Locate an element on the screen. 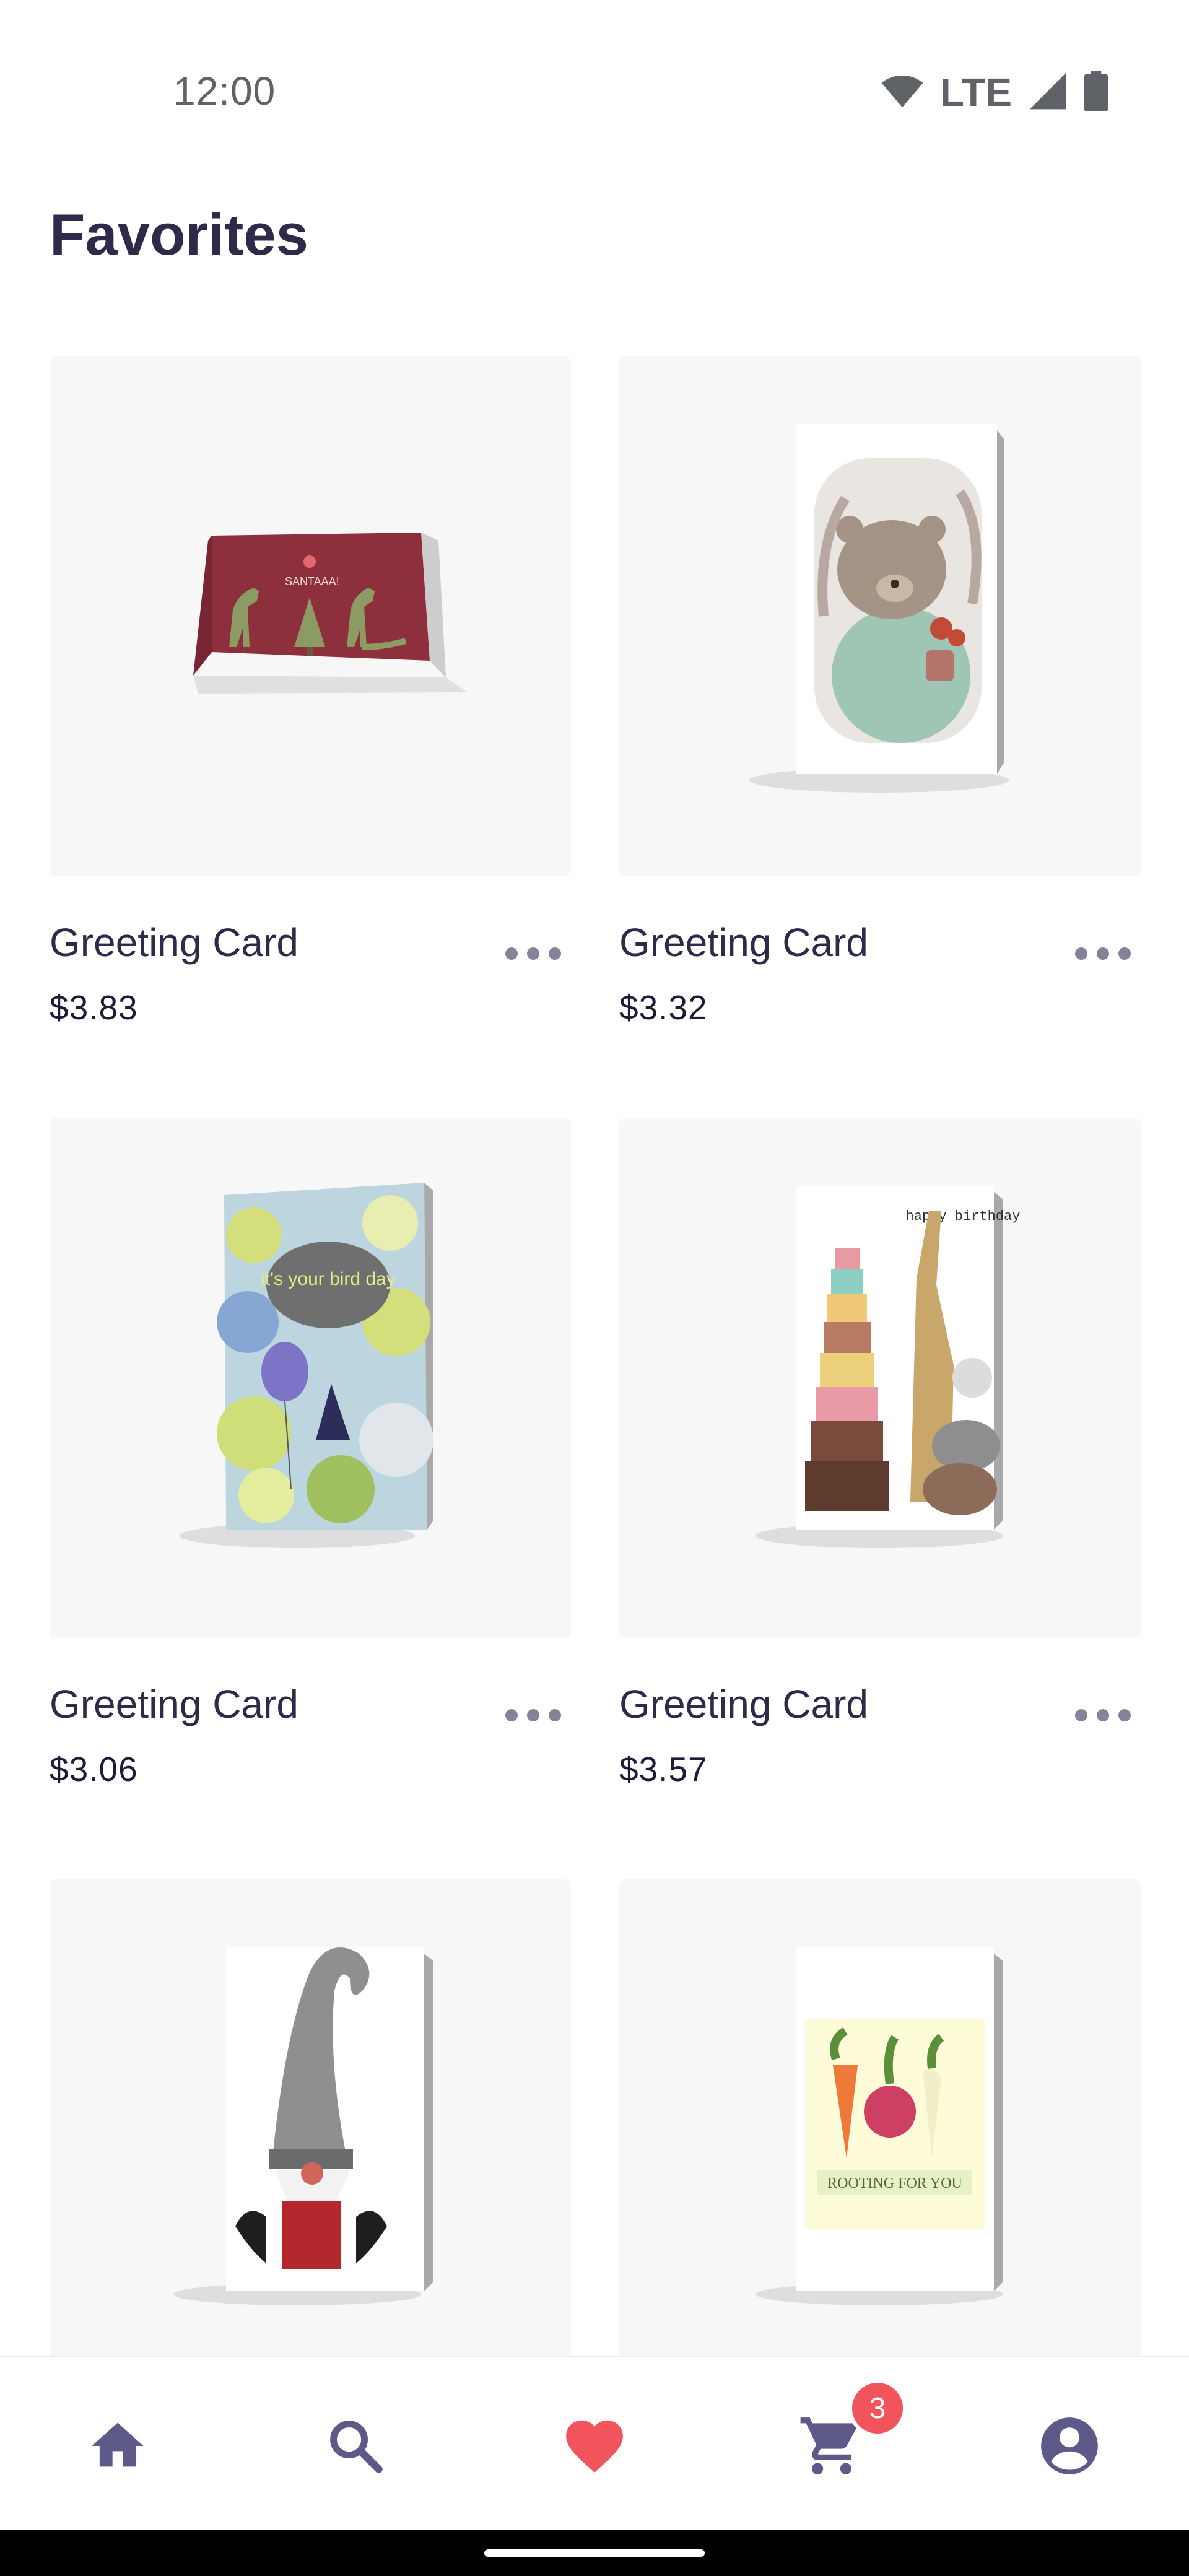 Image resolution: width=1189 pixels, height=2576 pixels. product-card: happy birthday Greeting Card $3.57 is located at coordinates (880, 1453).